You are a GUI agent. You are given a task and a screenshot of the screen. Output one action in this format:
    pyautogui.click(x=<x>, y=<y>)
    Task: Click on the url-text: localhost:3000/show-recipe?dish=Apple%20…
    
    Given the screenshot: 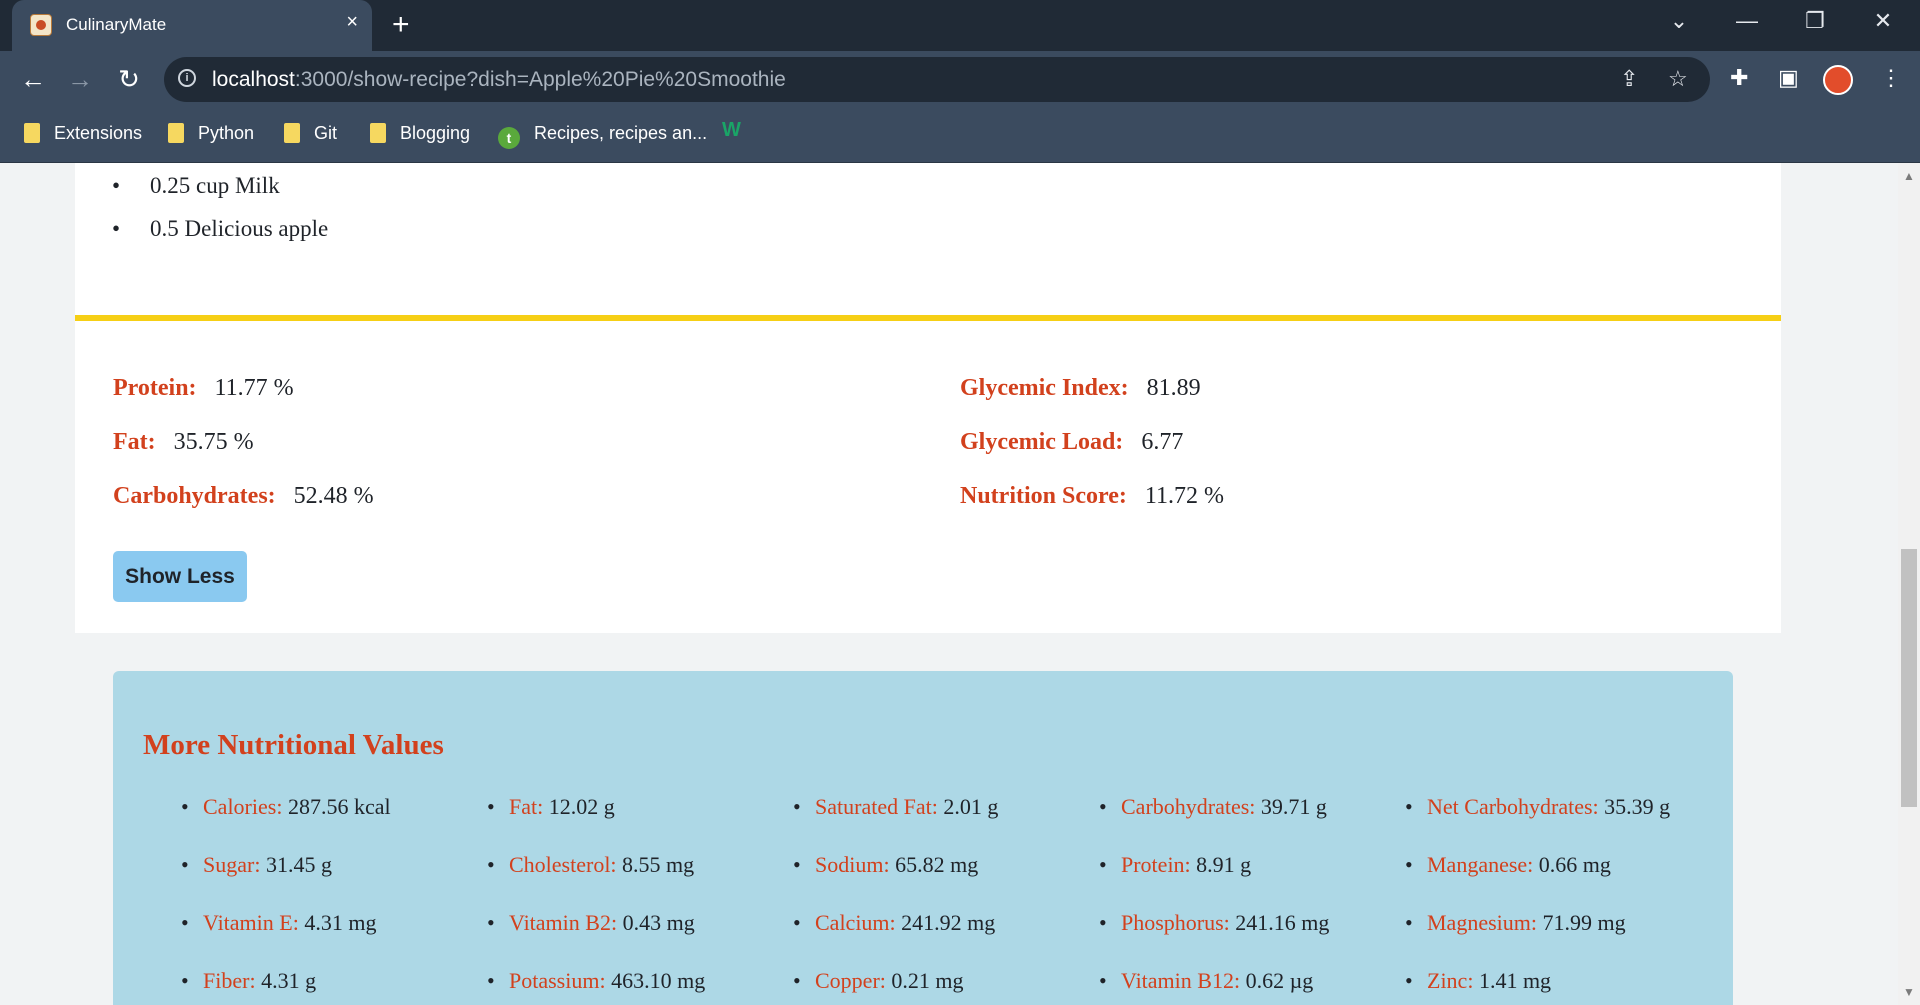 What is the action you would take?
    pyautogui.click(x=499, y=80)
    